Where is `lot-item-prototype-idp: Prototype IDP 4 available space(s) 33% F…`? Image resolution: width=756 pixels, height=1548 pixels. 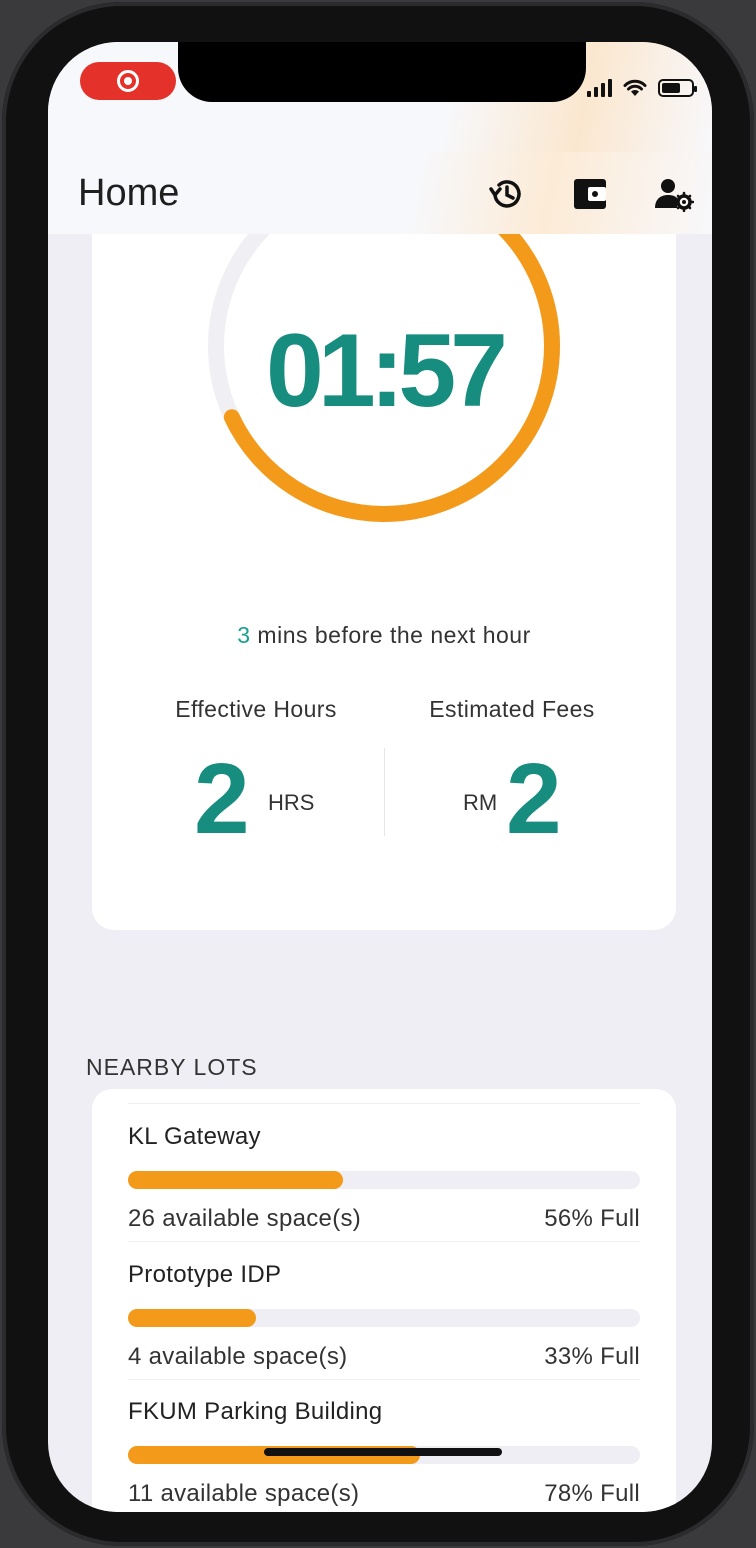 lot-item-prototype-idp: Prototype IDP 4 available space(s) 33% F… is located at coordinates (384, 1315).